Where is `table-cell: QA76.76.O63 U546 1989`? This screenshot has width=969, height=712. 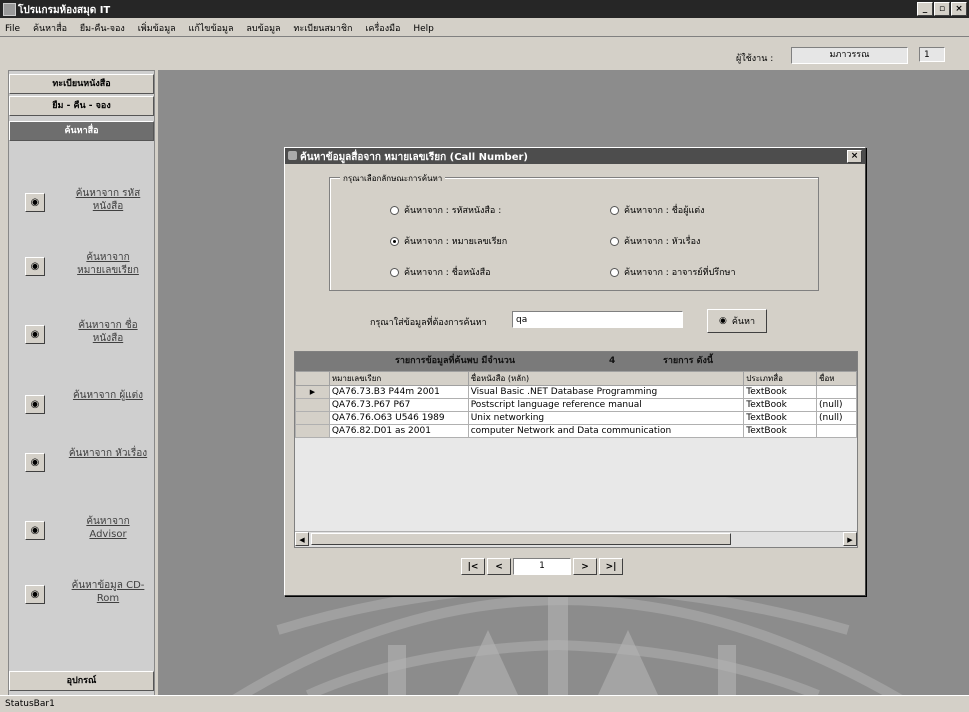 table-cell: QA76.76.O63 U546 1989 is located at coordinates (398, 418).